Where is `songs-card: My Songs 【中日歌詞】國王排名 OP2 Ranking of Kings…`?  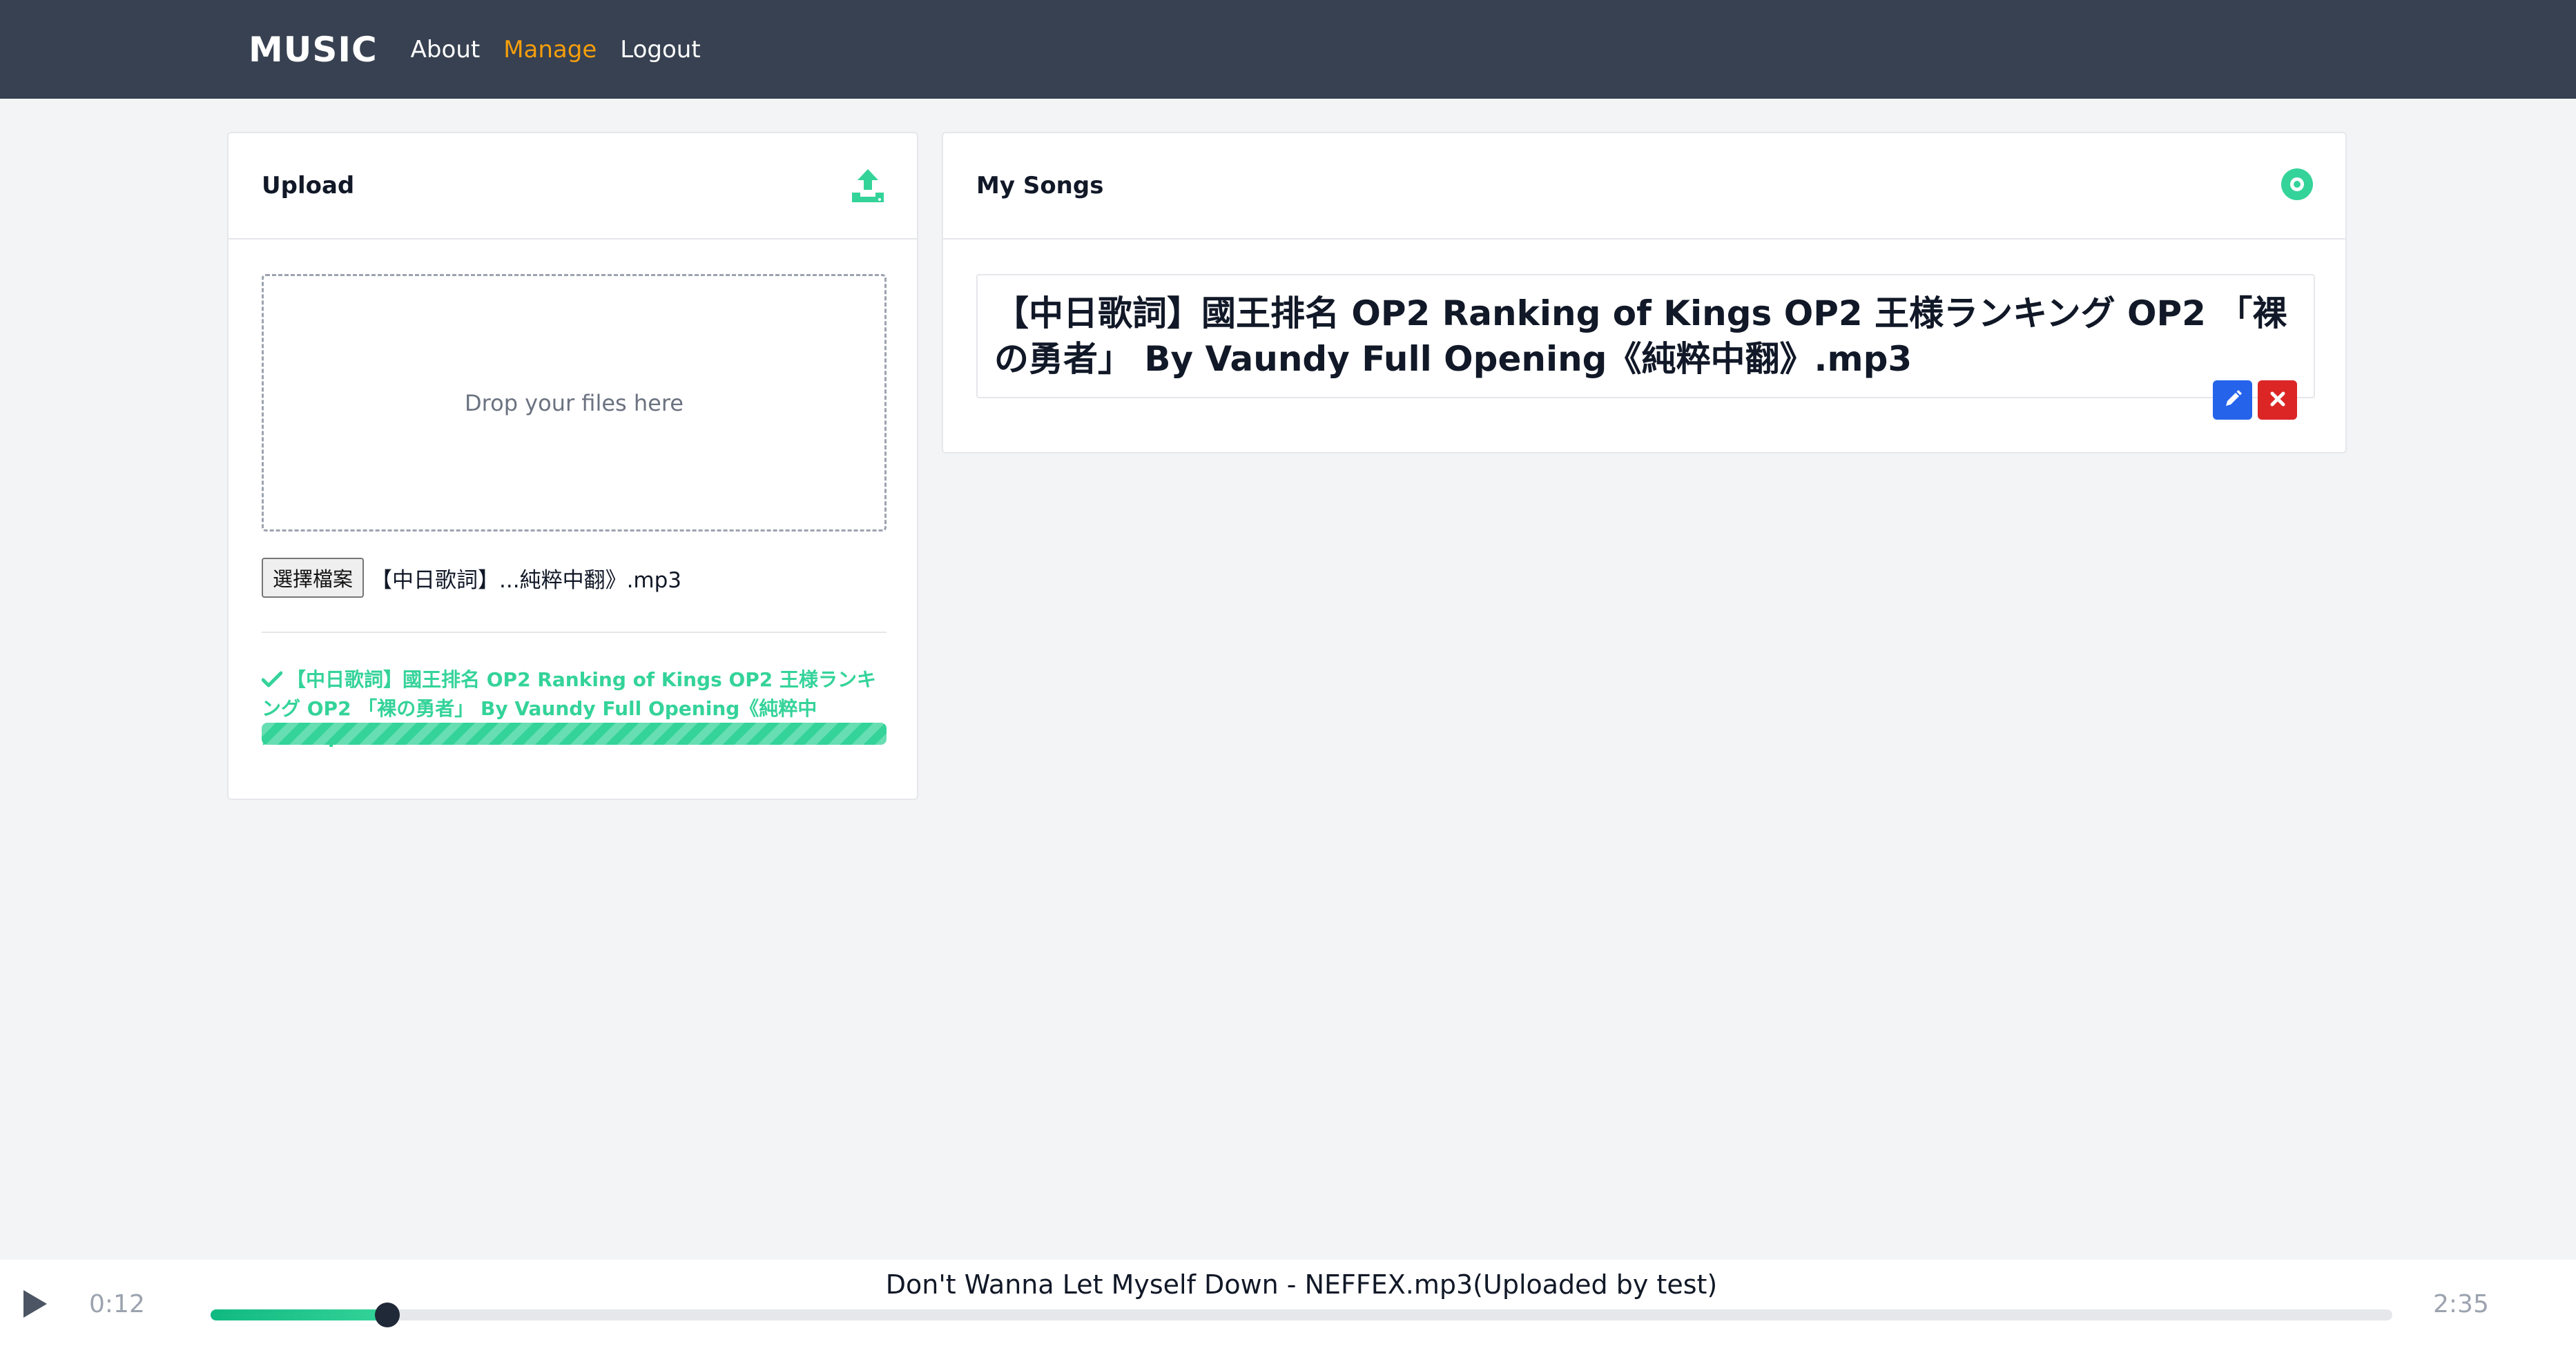 songs-card: My Songs 【中日歌詞】國王排名 OP2 Ranking of Kings… is located at coordinates (1644, 292).